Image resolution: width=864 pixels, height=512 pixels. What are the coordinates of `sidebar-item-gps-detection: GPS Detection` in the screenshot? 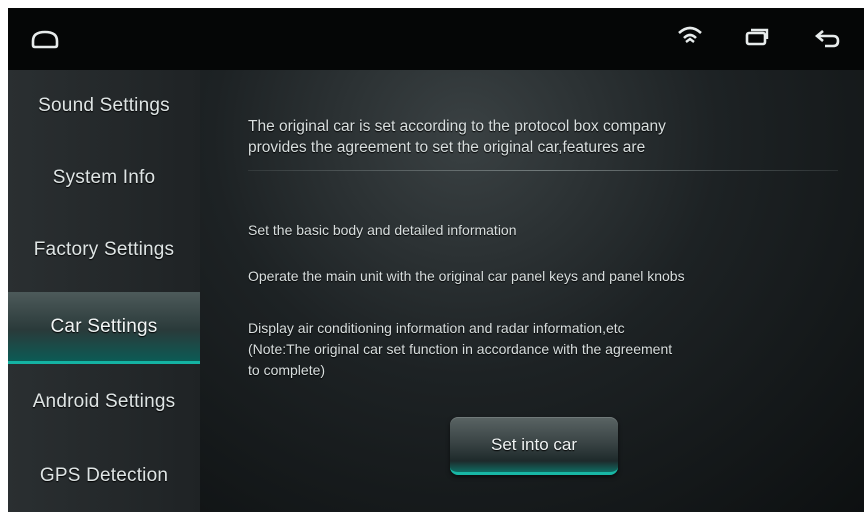 It's located at (104, 476).